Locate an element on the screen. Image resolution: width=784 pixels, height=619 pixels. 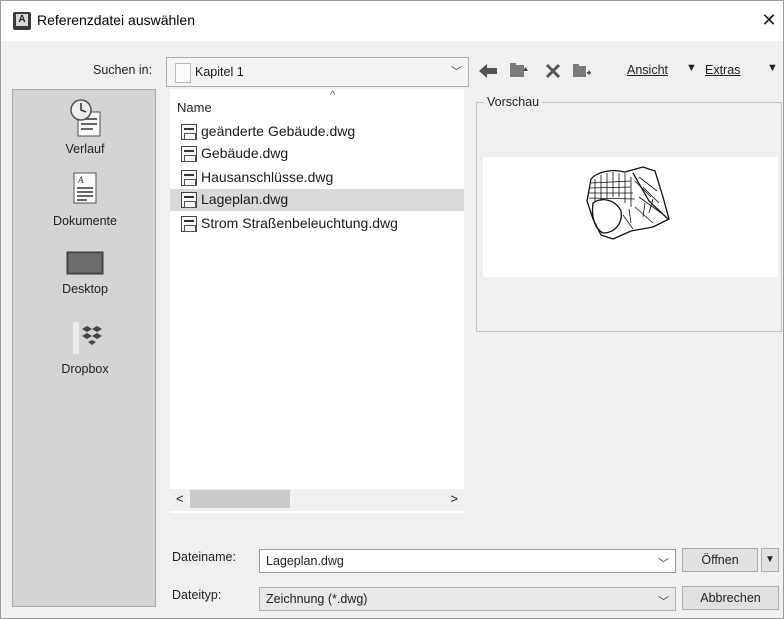
desktop-icon is located at coordinates (85, 263).